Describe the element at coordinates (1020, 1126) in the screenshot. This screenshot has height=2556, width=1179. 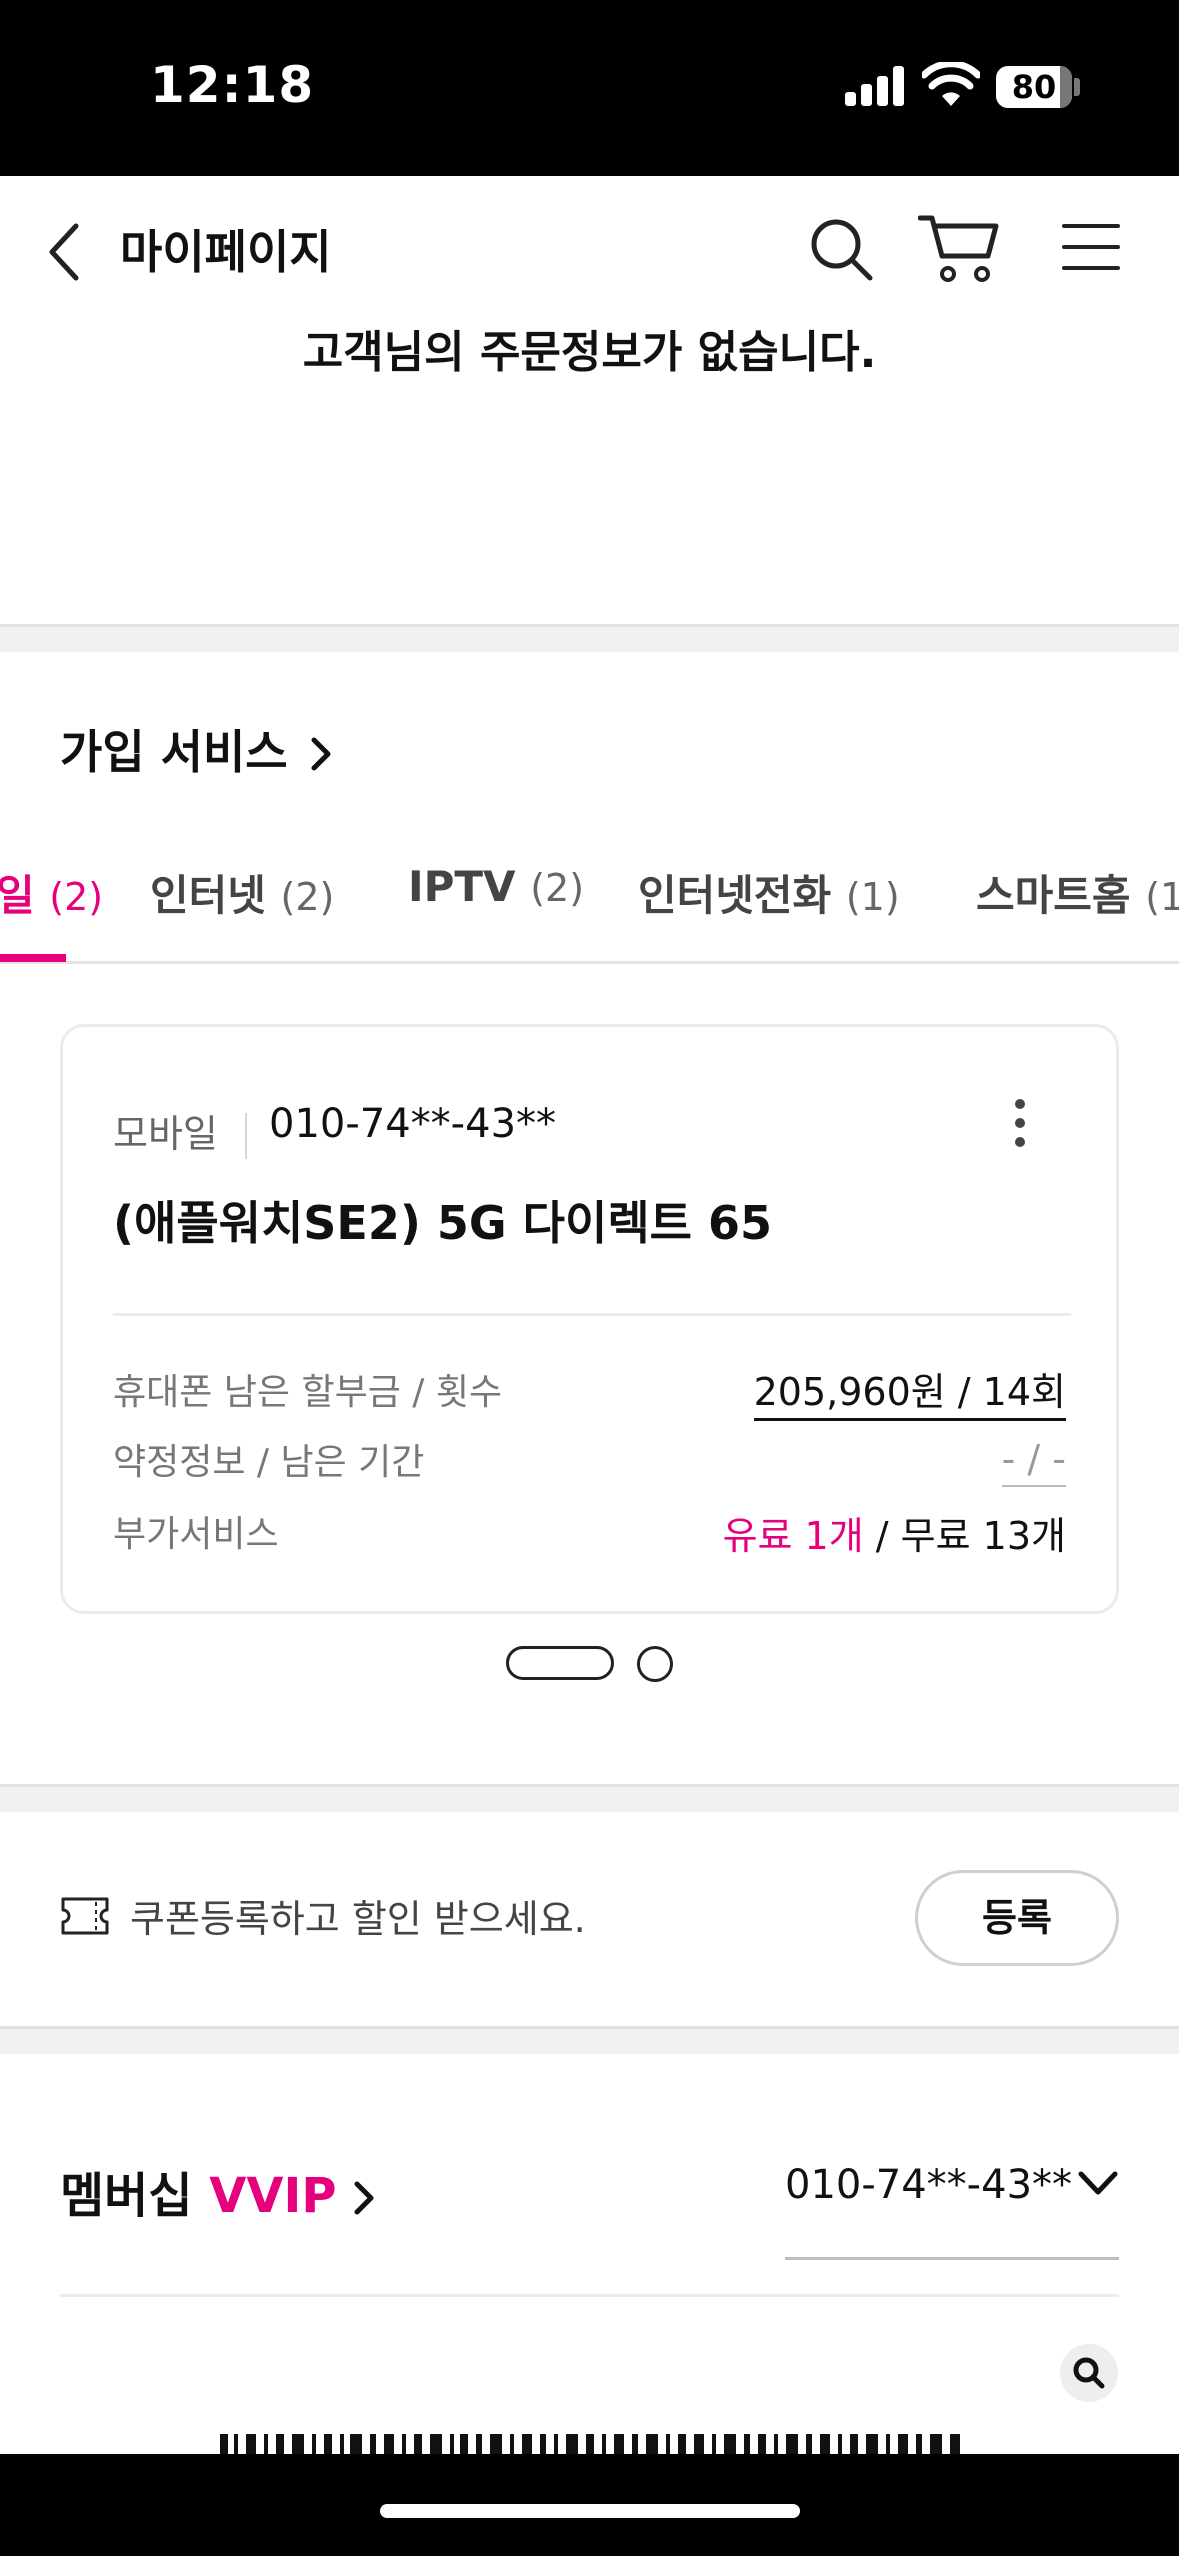
I see `more-options-icon` at that location.